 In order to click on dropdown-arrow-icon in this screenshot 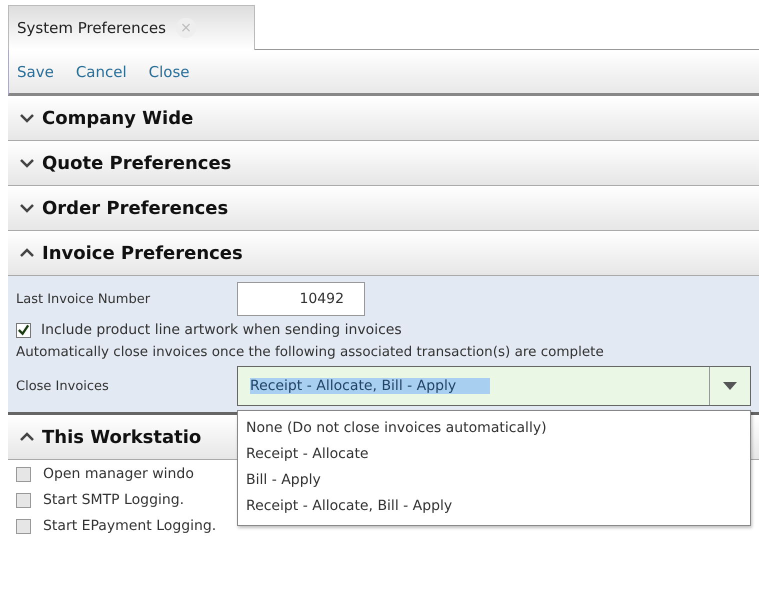, I will do `click(730, 386)`.